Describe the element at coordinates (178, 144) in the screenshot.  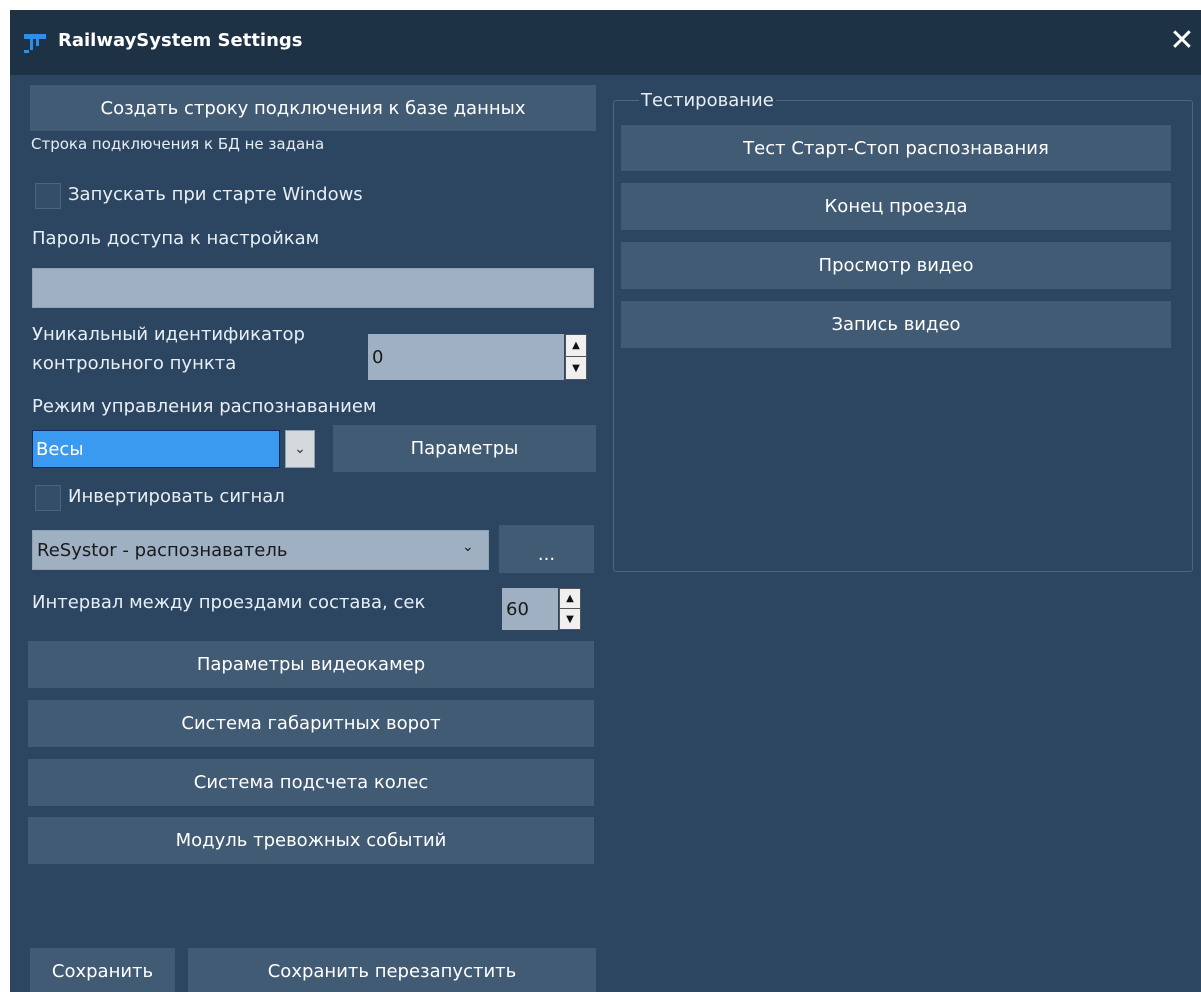
I see `connection-status-text: Строка подключения к БД не задана` at that location.